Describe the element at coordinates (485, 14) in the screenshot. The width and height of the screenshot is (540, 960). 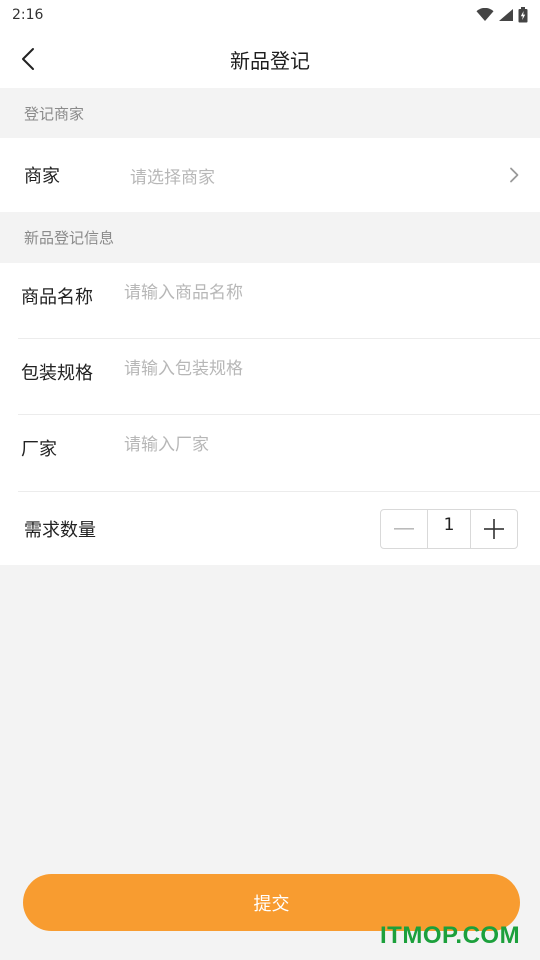
I see `wifi-icon` at that location.